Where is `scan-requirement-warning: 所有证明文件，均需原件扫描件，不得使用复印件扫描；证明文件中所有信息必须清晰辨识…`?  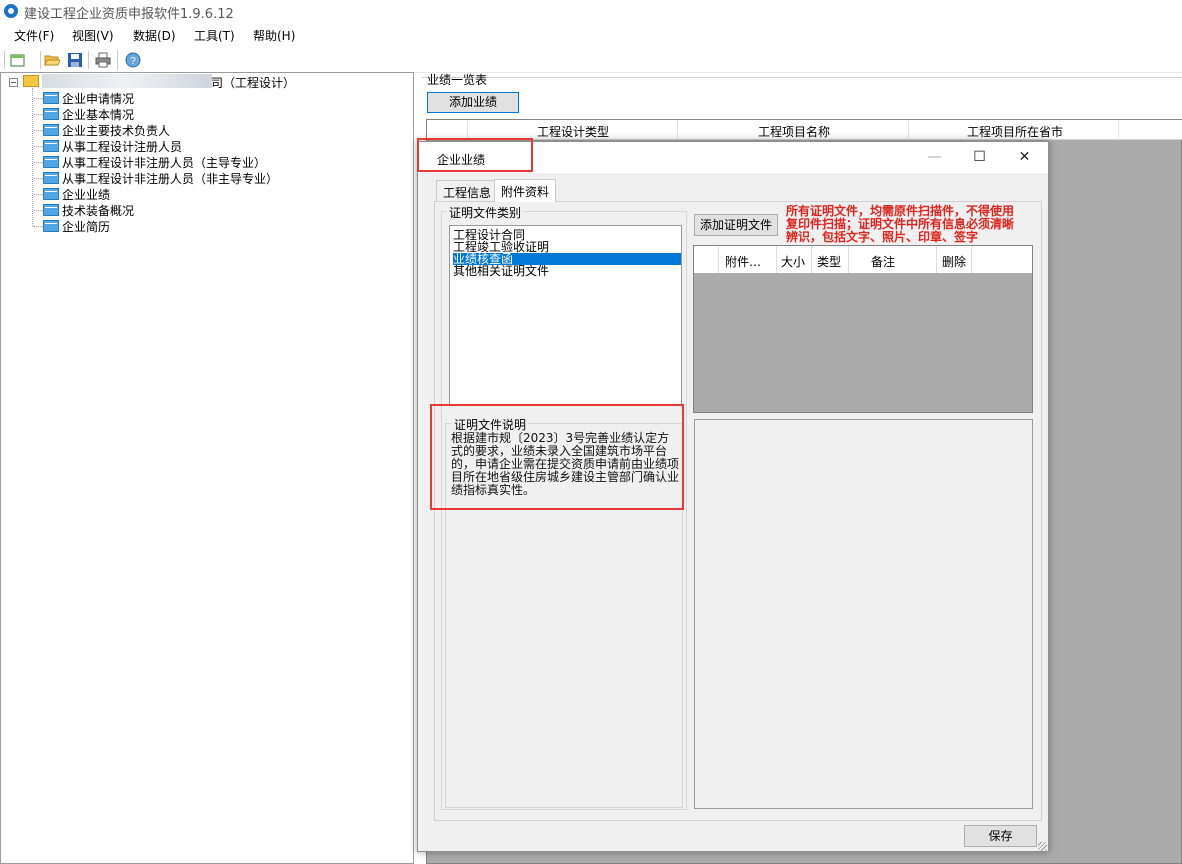
scan-requirement-warning: 所有证明文件，均需原件扫描件，不得使用复印件扫描；证明文件中所有信息必须清晰辨识… is located at coordinates (900, 224).